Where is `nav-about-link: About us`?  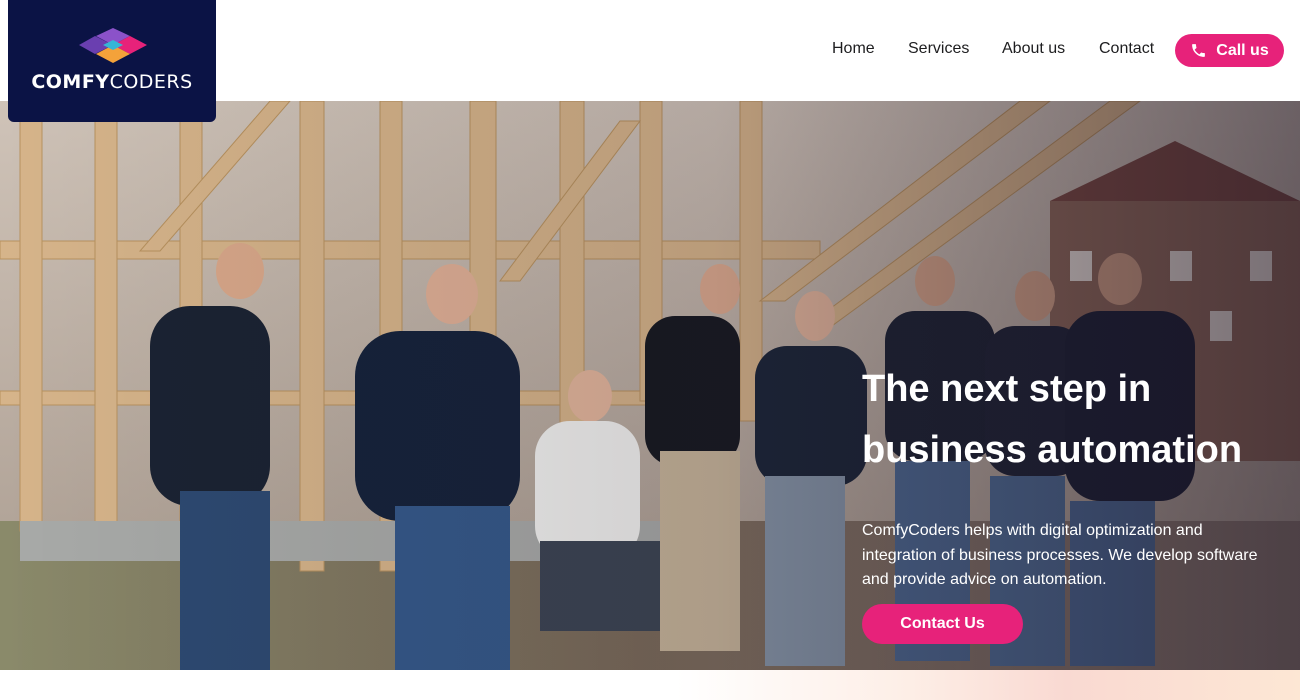 nav-about-link: About us is located at coordinates (1033, 49).